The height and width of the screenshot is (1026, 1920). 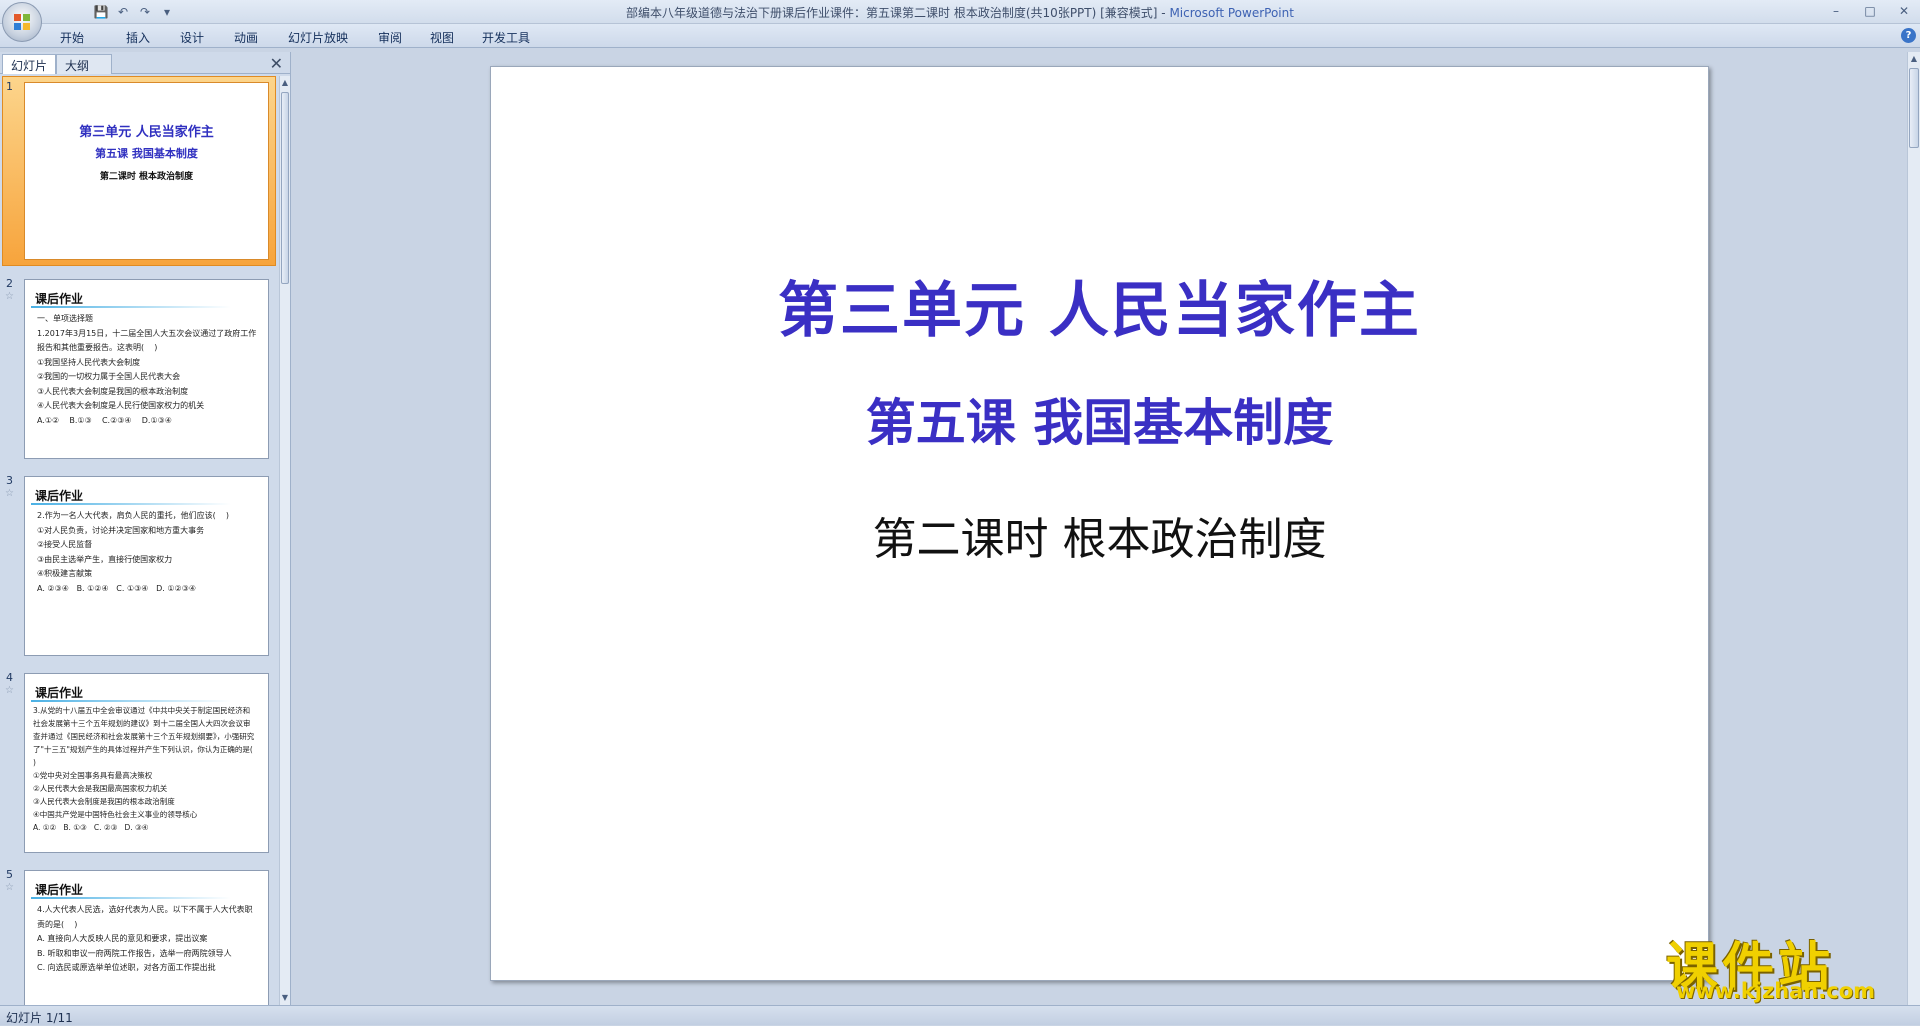 What do you see at coordinates (9, 874) in the screenshot?
I see `slide-number: 5` at bounding box center [9, 874].